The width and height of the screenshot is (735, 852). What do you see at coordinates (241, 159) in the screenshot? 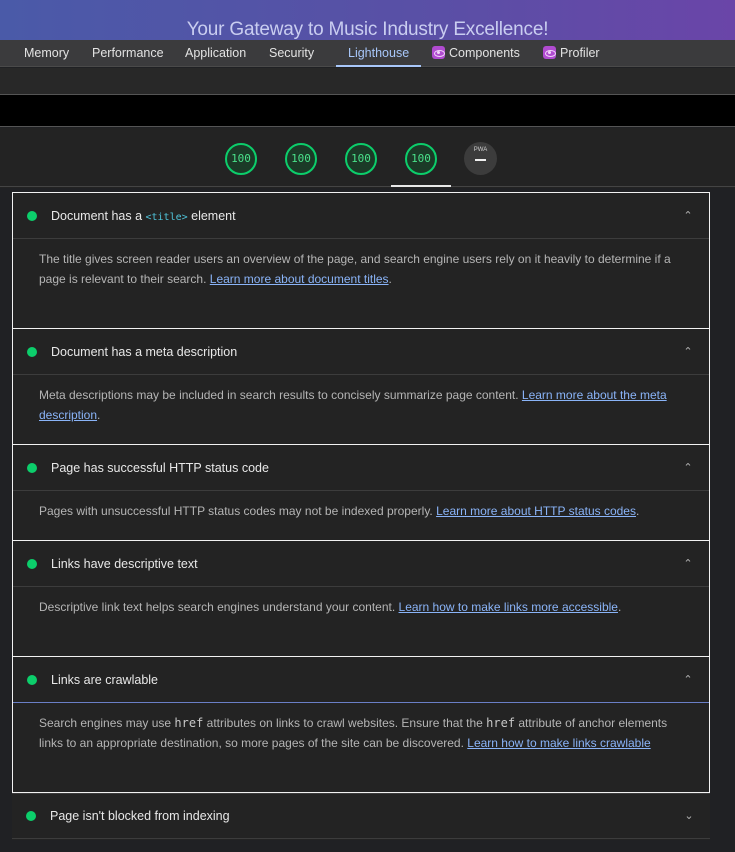
I see `score-gauge-performance: 100` at bounding box center [241, 159].